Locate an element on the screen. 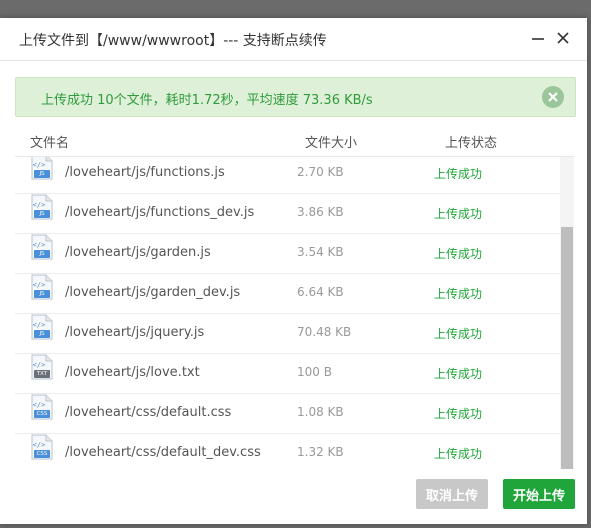  txt-file-icon: </> TXT is located at coordinates (42, 367).